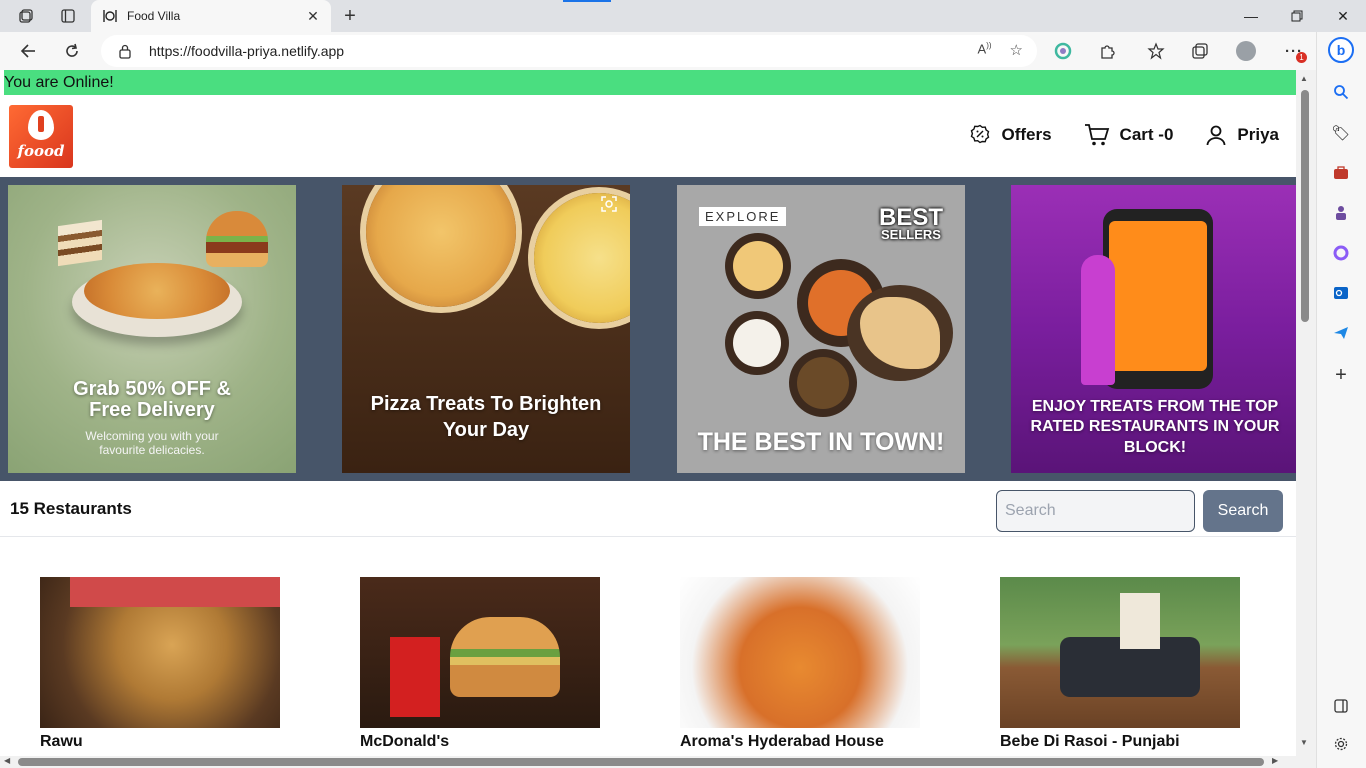 The image size is (1366, 768). Describe the element at coordinates (1341, 133) in the screenshot. I see `shopping-tag-icon: 🏷` at that location.